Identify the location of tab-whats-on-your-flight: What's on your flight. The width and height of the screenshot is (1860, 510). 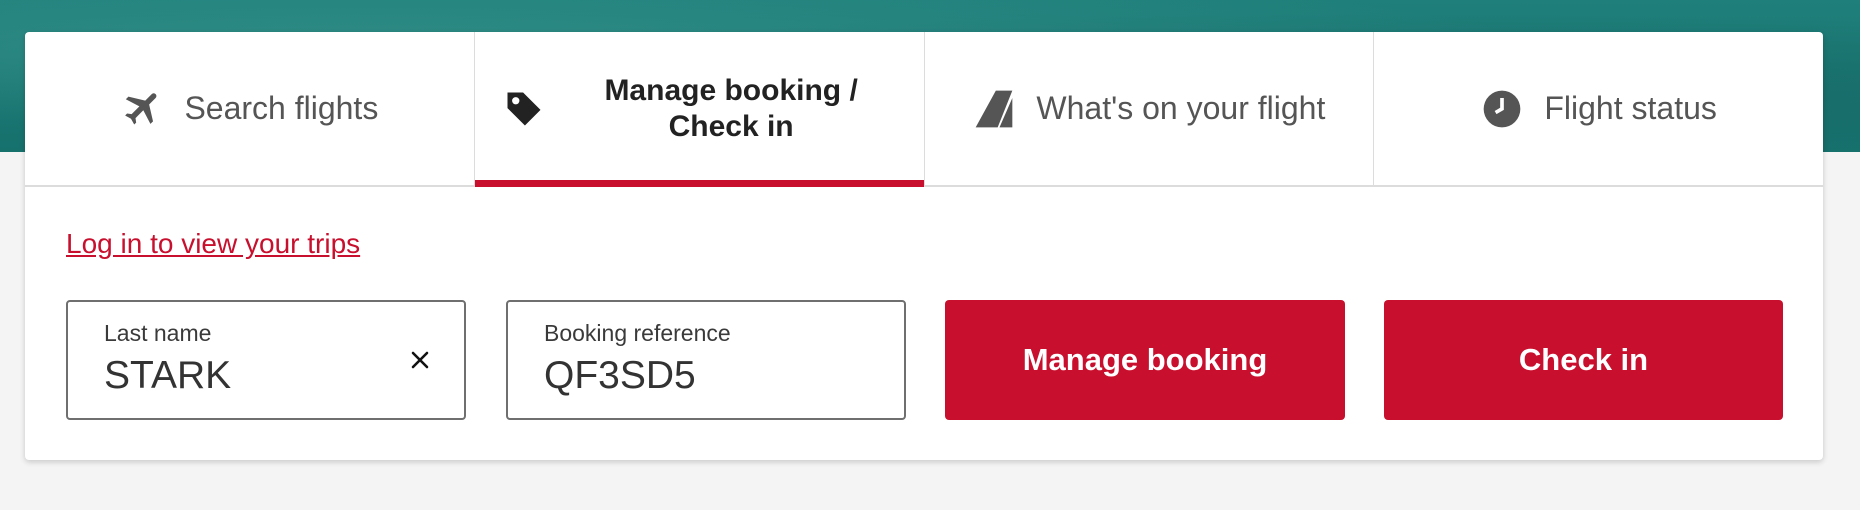
(1150, 108).